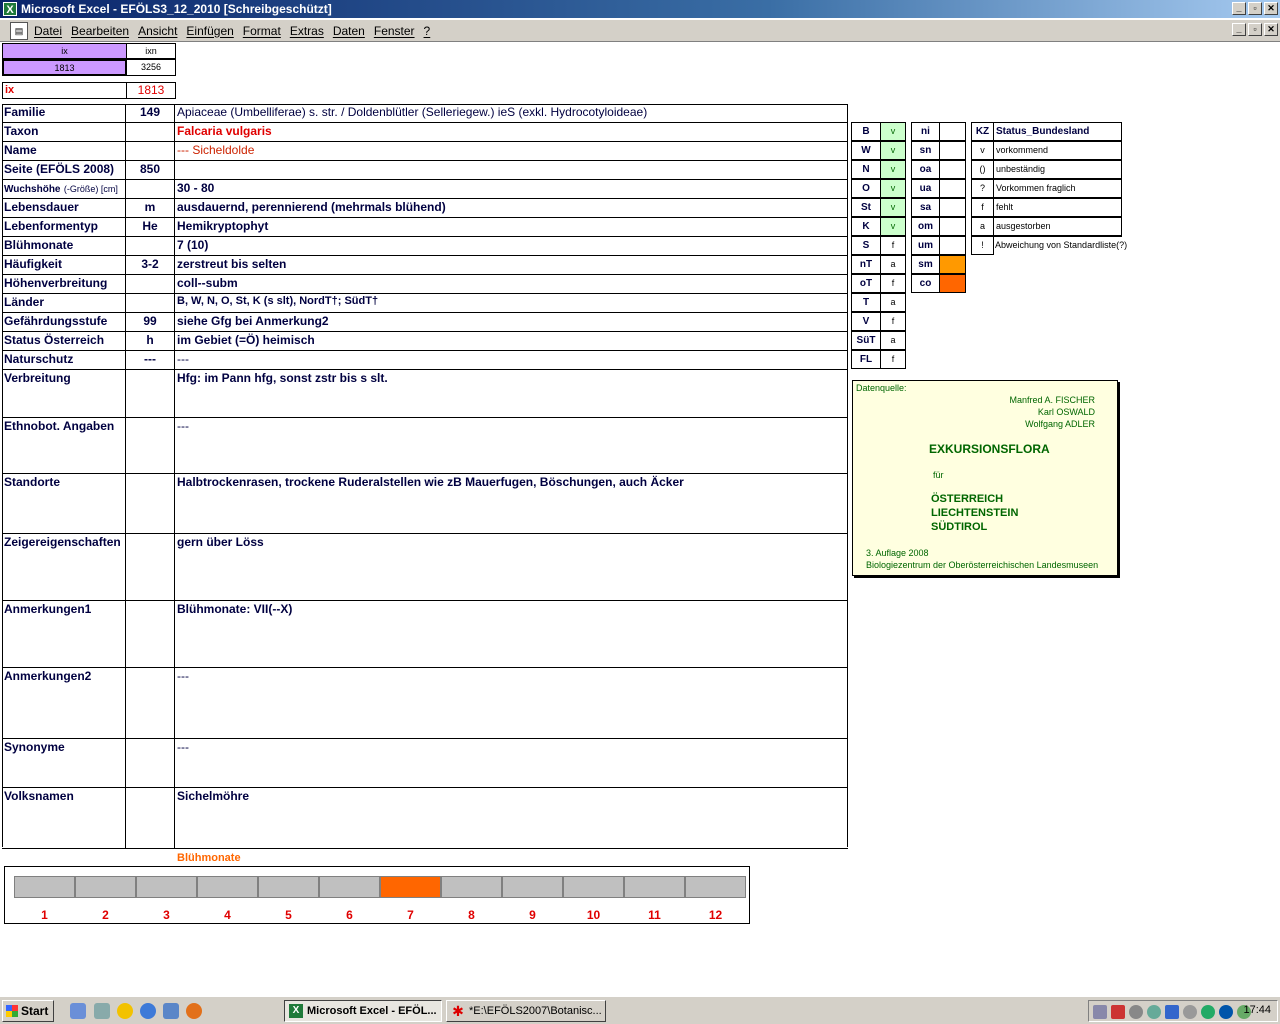 Image resolution: width=1280 pixels, height=1024 pixels. What do you see at coordinates (925, 150) in the screenshot?
I see `height-key: sn` at bounding box center [925, 150].